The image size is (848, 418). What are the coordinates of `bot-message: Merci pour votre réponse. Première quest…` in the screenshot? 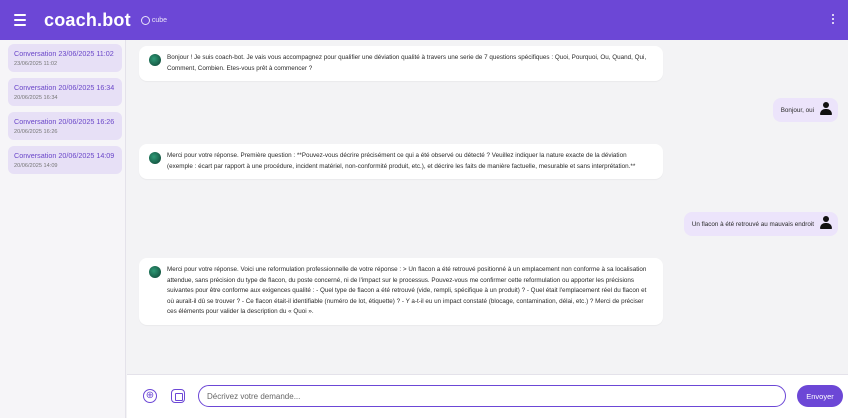 It's located at (401, 161).